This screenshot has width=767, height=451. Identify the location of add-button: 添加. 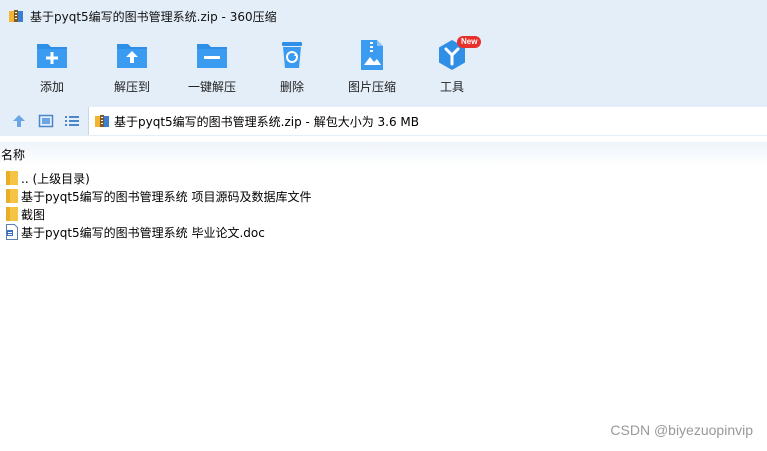
(52, 69).